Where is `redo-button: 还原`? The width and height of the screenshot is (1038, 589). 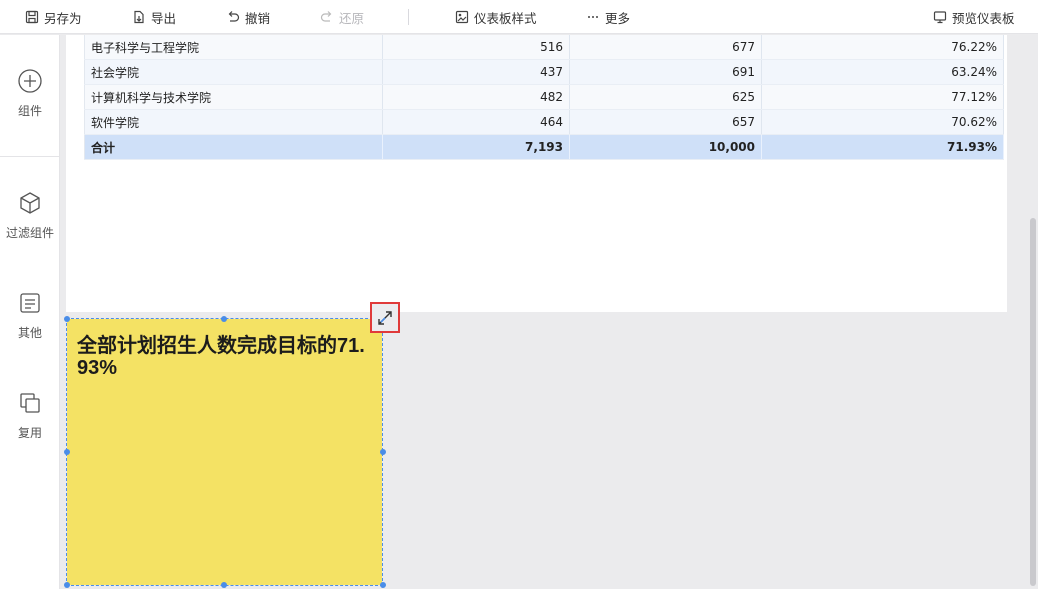
redo-button: 还原 is located at coordinates (342, 17).